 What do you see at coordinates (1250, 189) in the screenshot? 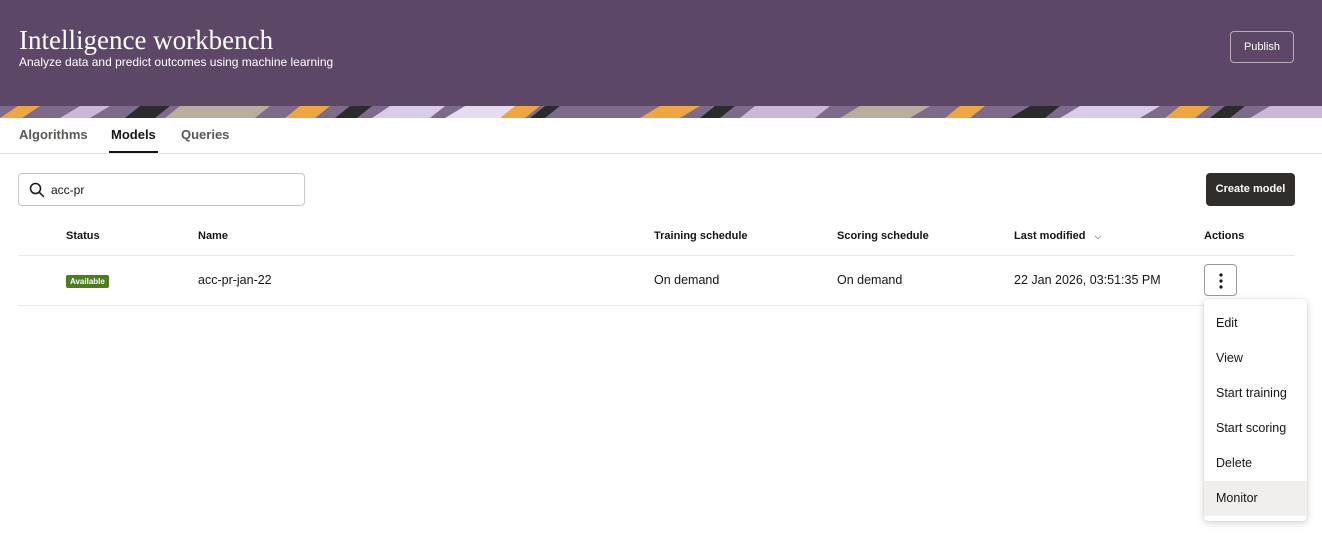
I see `create-model-button: Create model` at bounding box center [1250, 189].